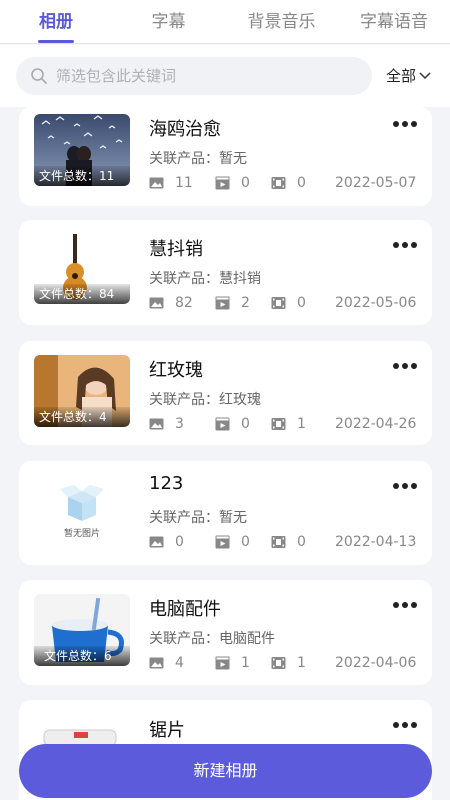 The image size is (450, 800). What do you see at coordinates (176, 249) in the screenshot?
I see `album-title: 慧抖销` at bounding box center [176, 249].